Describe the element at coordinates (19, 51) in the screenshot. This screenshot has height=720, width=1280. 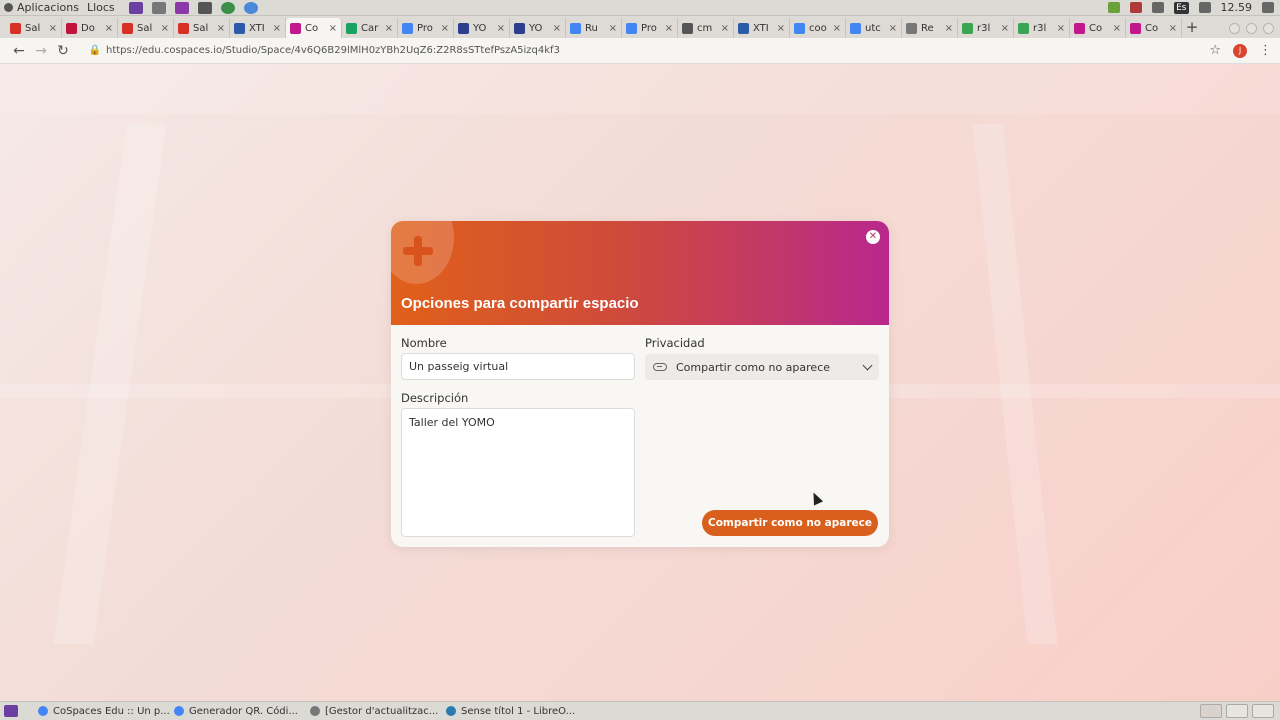
I see `back-button: ←` at that location.